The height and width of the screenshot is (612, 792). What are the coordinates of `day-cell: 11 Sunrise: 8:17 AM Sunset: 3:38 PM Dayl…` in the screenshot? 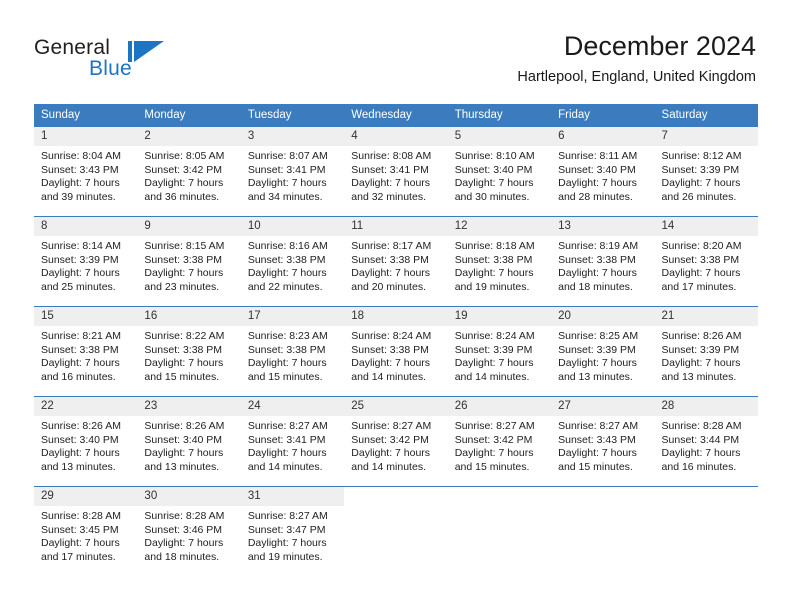 It's located at (396, 261).